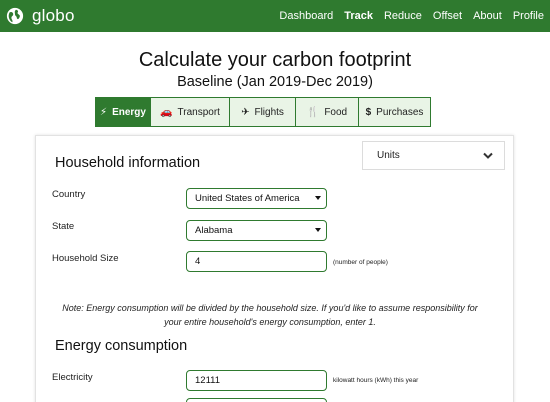 The width and height of the screenshot is (550, 402). Describe the element at coordinates (313, 112) in the screenshot. I see `utensils-icon: 🍴` at that location.